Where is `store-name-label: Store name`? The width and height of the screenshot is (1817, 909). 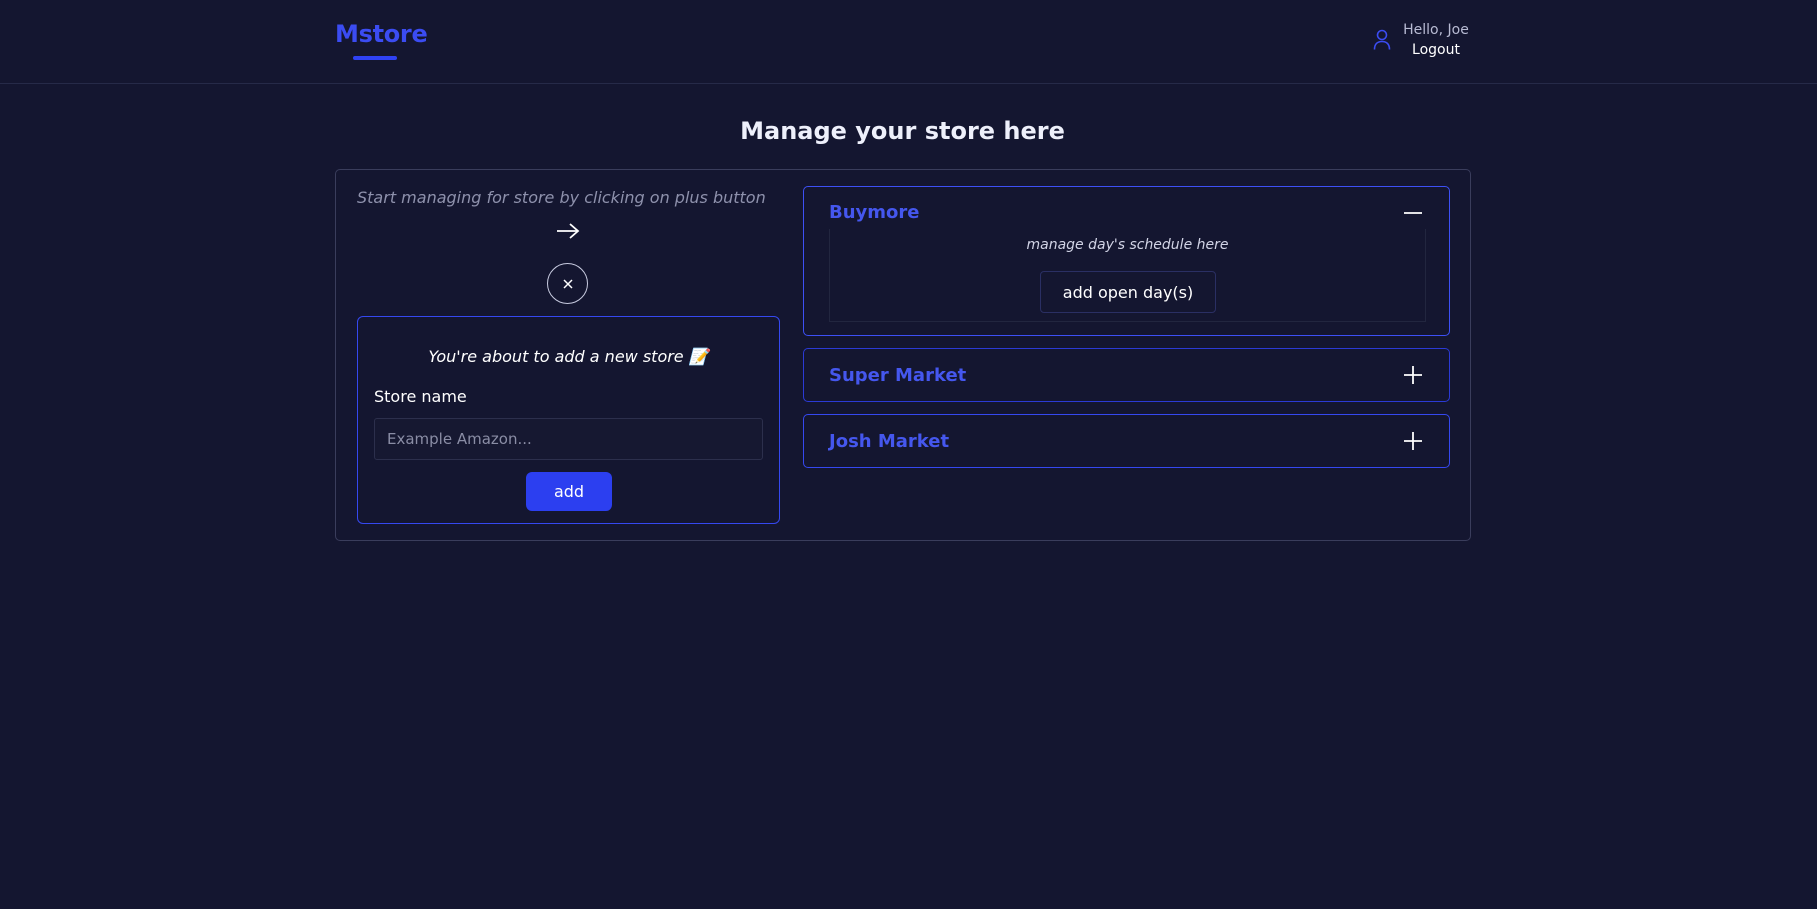 store-name-label: Store name is located at coordinates (420, 396).